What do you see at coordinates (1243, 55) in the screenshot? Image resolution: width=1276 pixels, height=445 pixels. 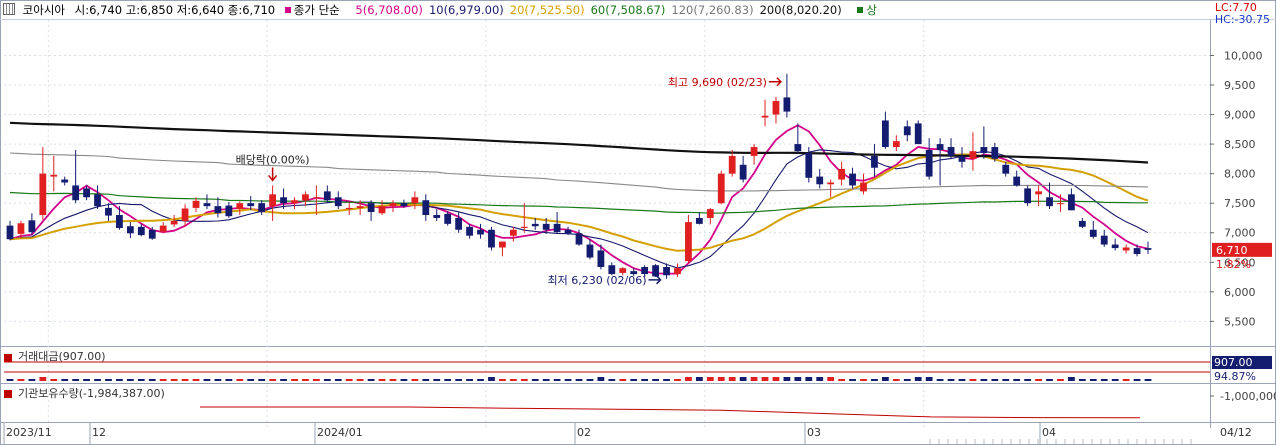 I see `y-tick-label: 10,000` at bounding box center [1243, 55].